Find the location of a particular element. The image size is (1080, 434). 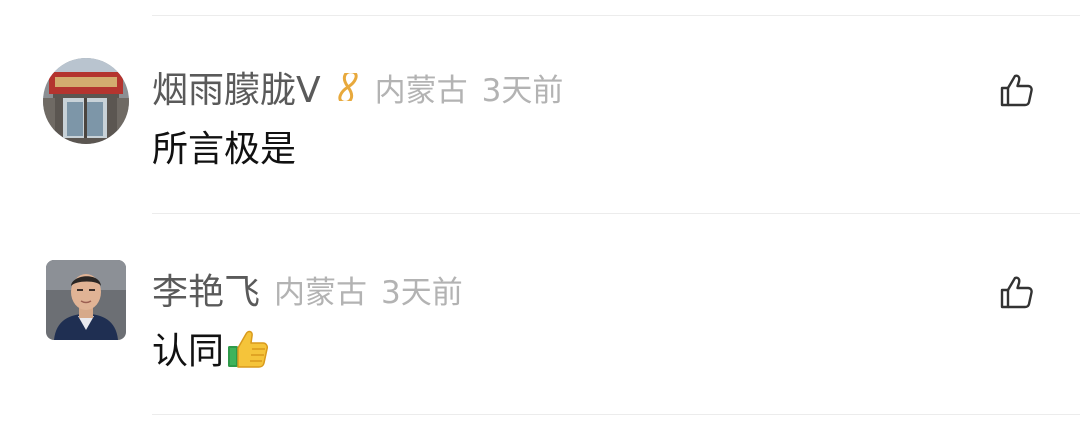

username: 烟雨朦胧V is located at coordinates (236, 87).